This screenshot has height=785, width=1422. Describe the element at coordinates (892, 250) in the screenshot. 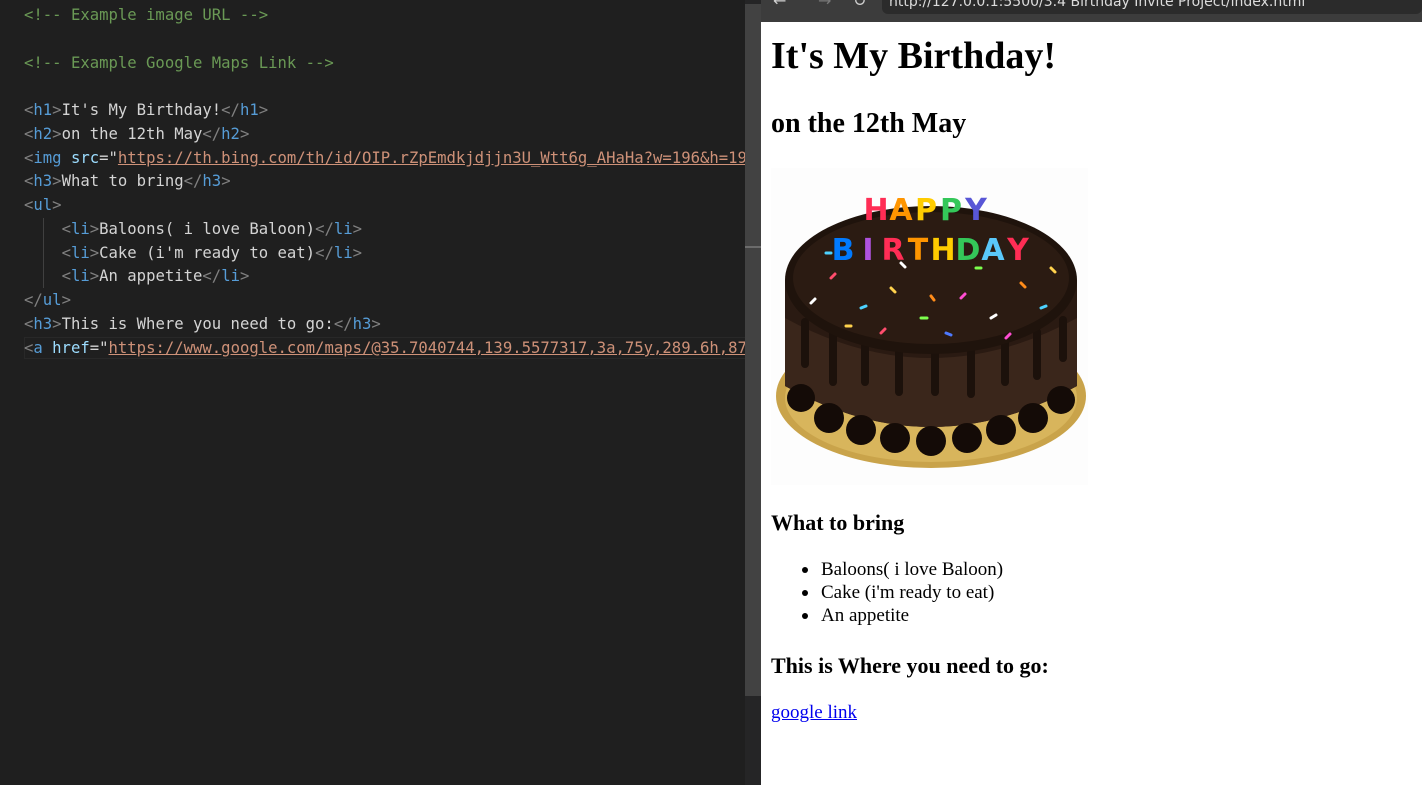

I see `svg-text: R` at that location.